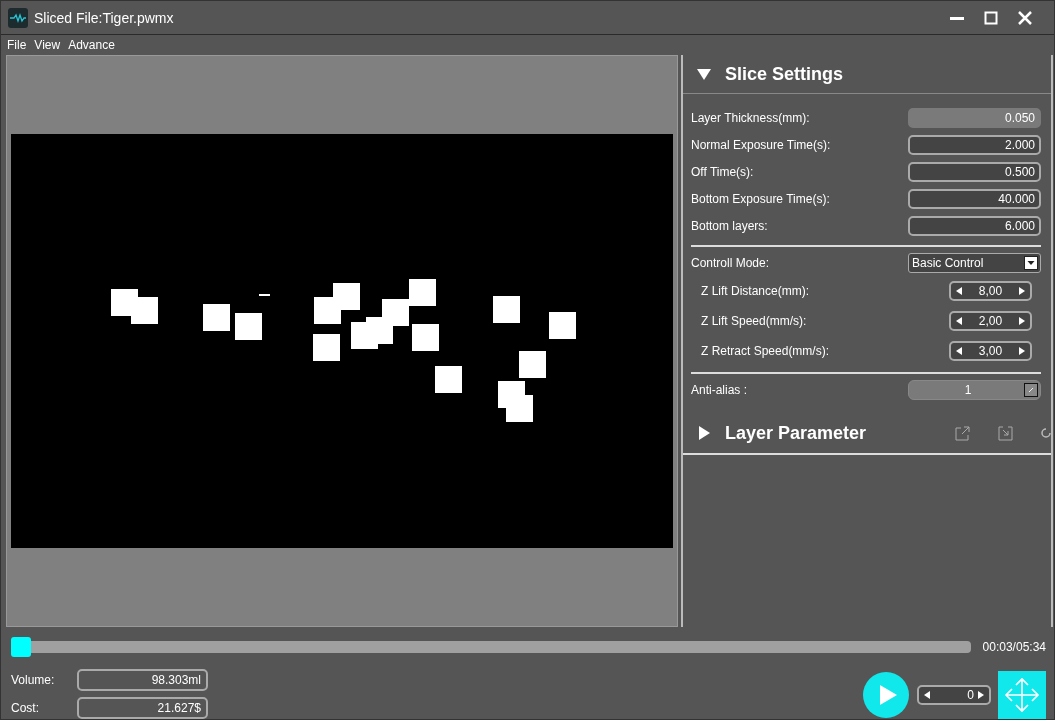 The height and width of the screenshot is (720, 1055). Describe the element at coordinates (1014, 647) in the screenshot. I see `time-label: 00:03/05:34` at that location.